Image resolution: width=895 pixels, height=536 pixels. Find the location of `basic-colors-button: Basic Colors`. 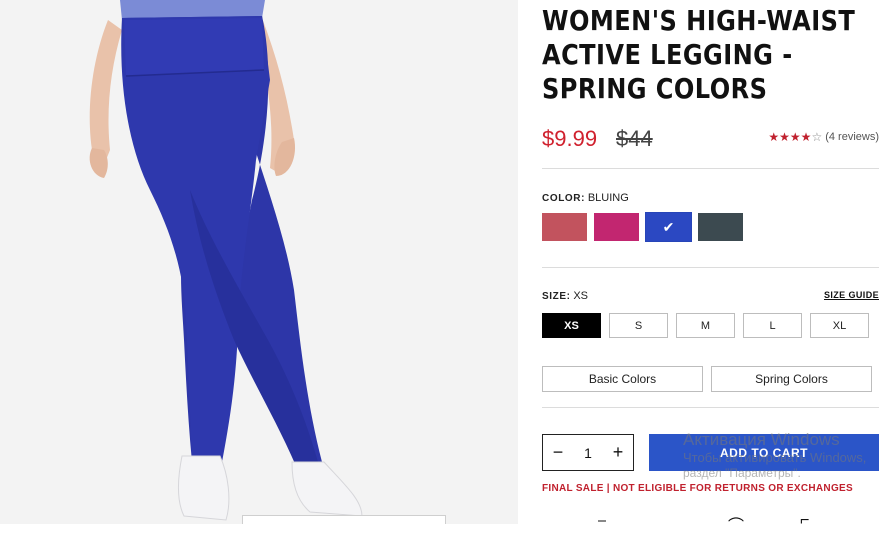

basic-colors-button: Basic Colors is located at coordinates (622, 379).